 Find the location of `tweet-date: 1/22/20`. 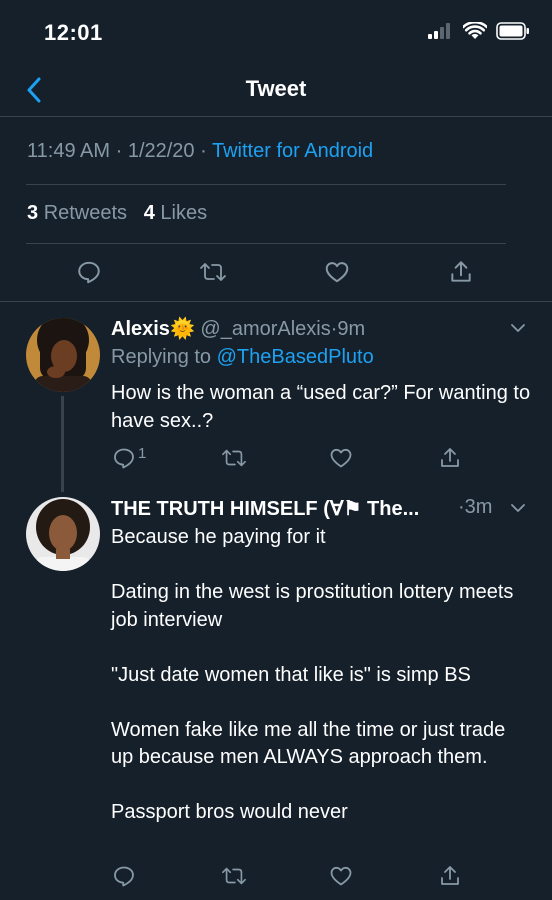

tweet-date: 1/22/20 is located at coordinates (161, 151).